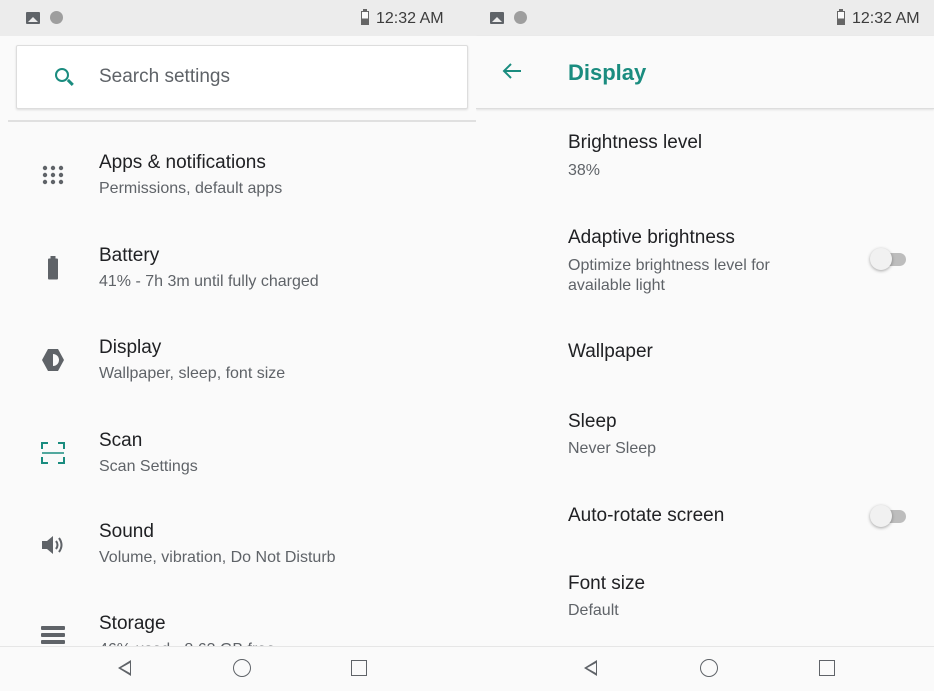 The width and height of the screenshot is (934, 691). What do you see at coordinates (612, 448) in the screenshot?
I see `setting-subtitle: Never Sleep` at bounding box center [612, 448].